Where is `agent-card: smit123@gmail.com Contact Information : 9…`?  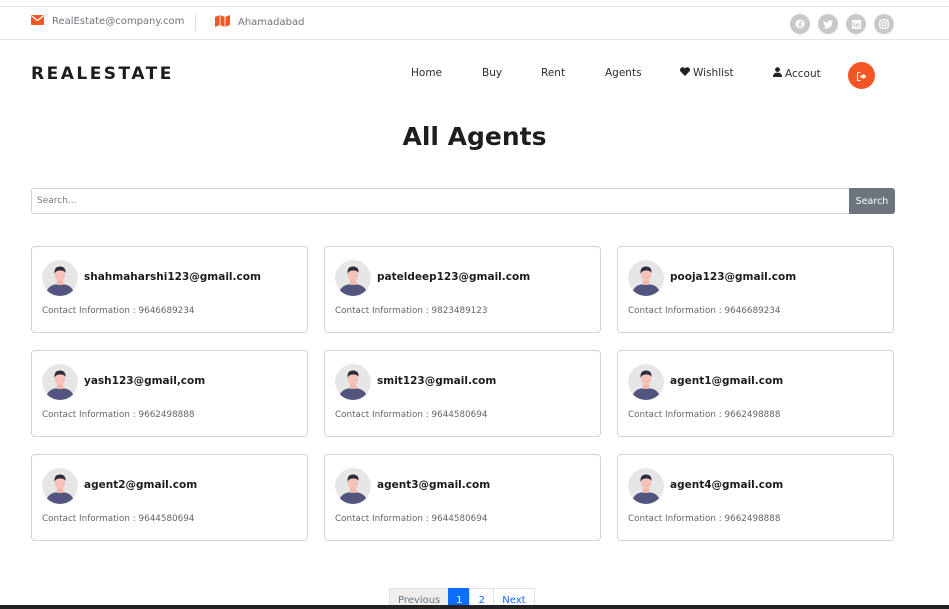 agent-card: smit123@gmail.com Contact Information : 9… is located at coordinates (462, 393).